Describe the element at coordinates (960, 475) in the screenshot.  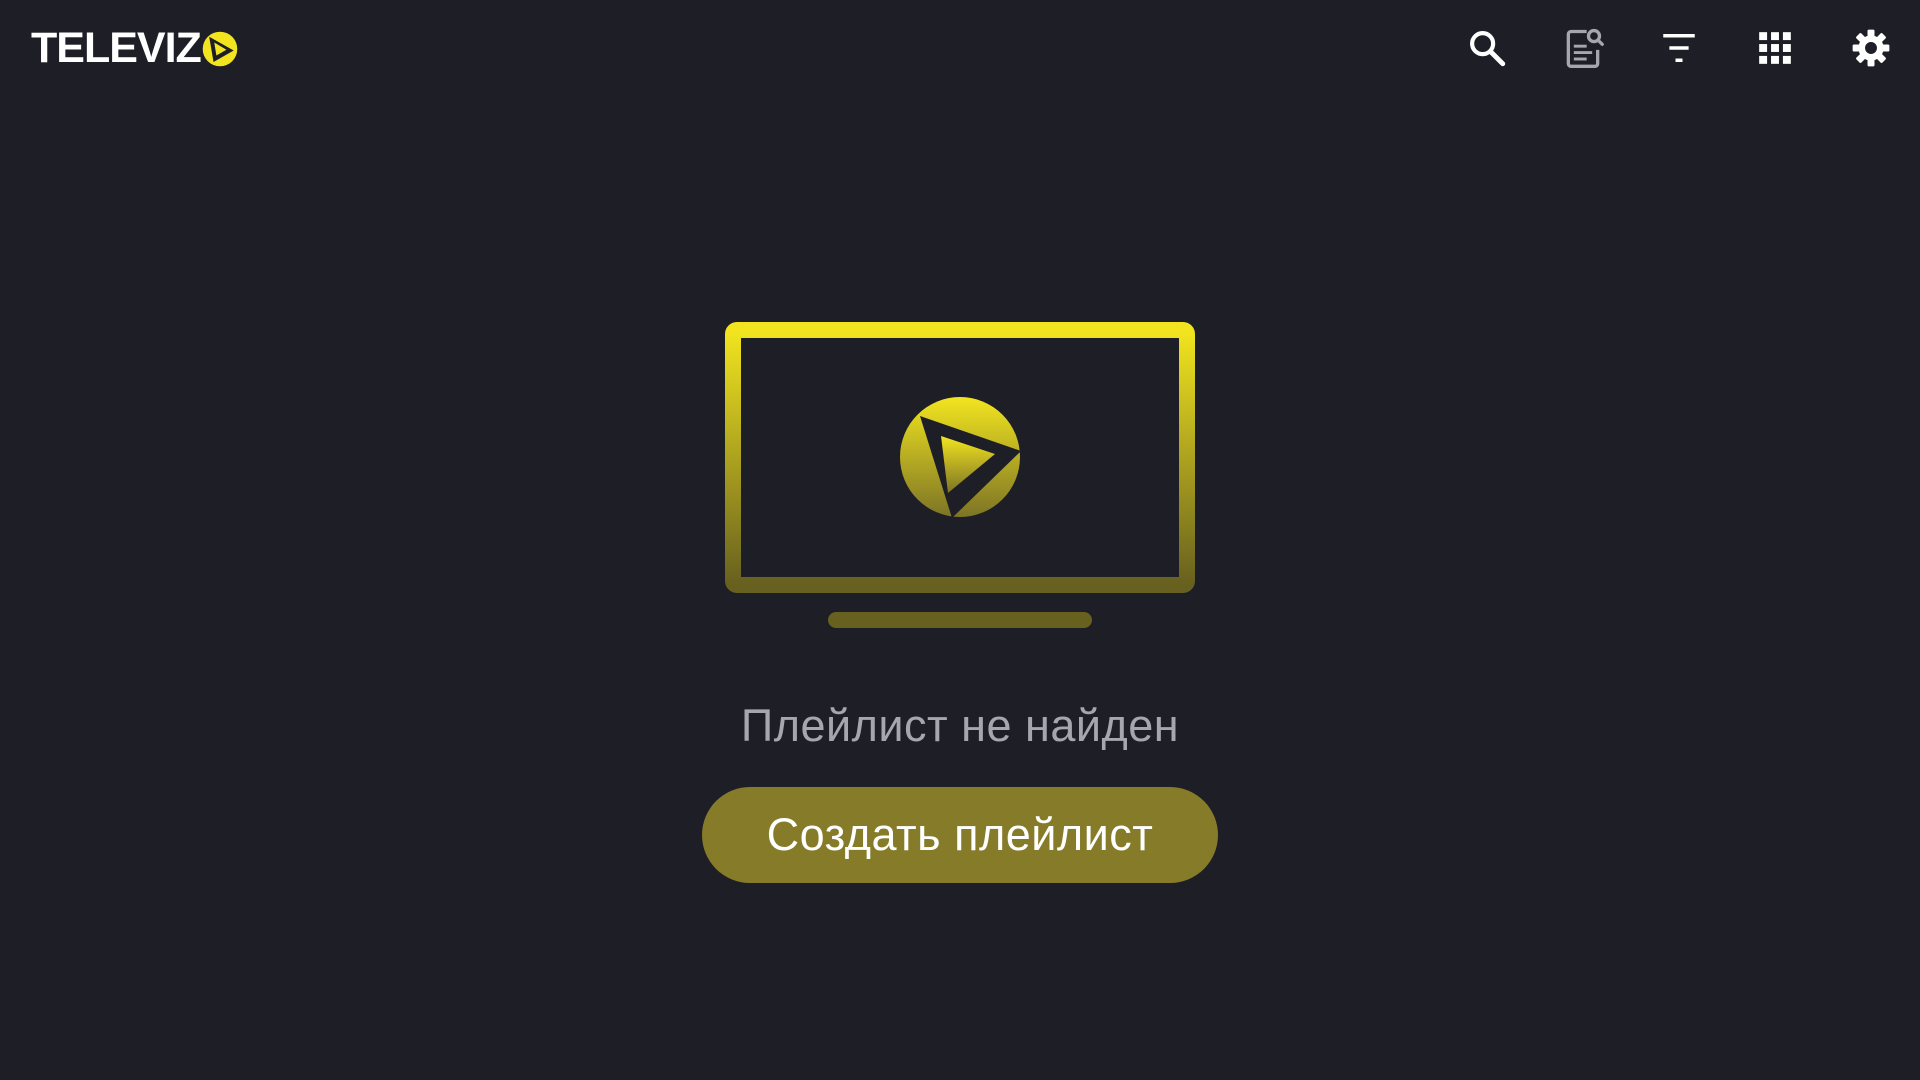
I see `tv-play-icon` at that location.